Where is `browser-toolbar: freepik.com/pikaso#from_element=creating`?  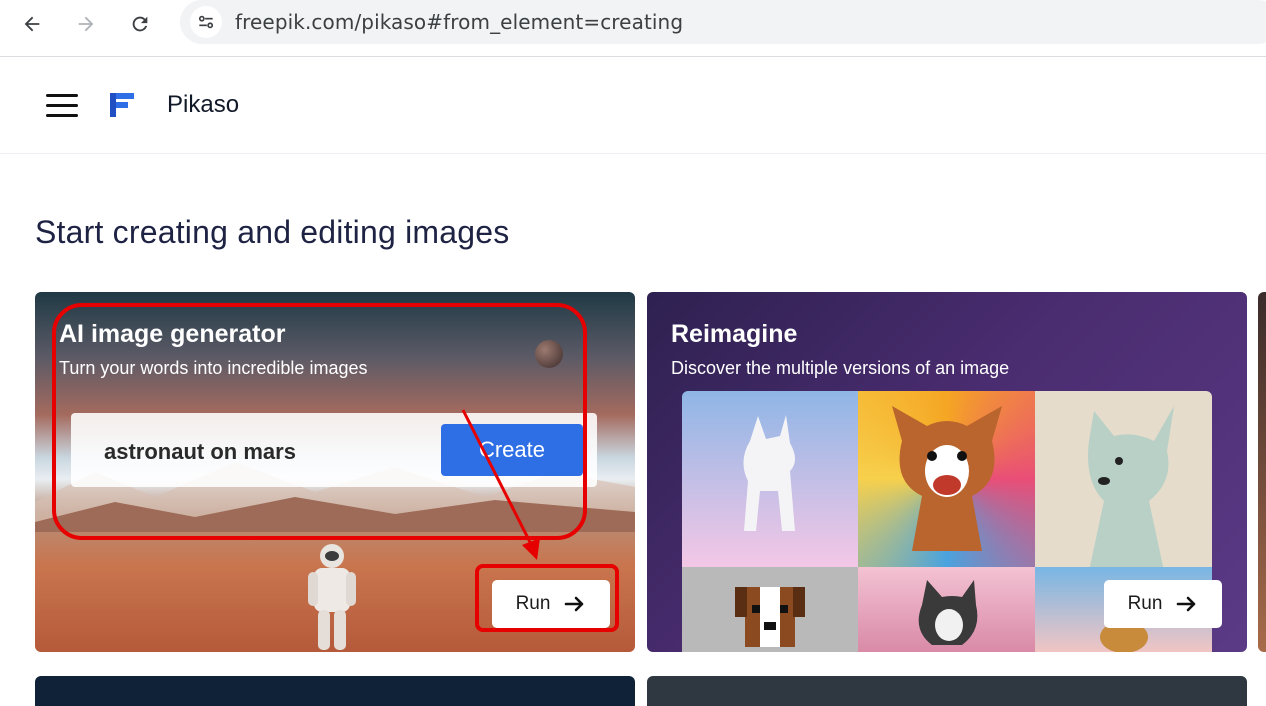
browser-toolbar: freepik.com/pikaso#from_element=creating is located at coordinates (633, 28).